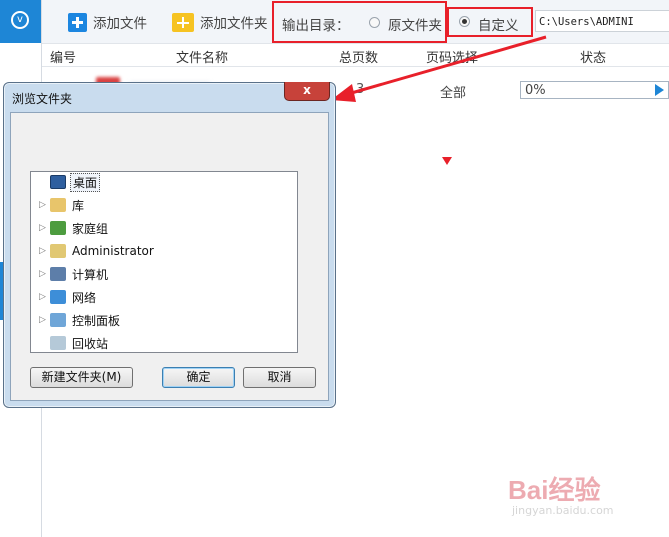  What do you see at coordinates (659, 90) in the screenshot?
I see `play-icon` at bounding box center [659, 90].